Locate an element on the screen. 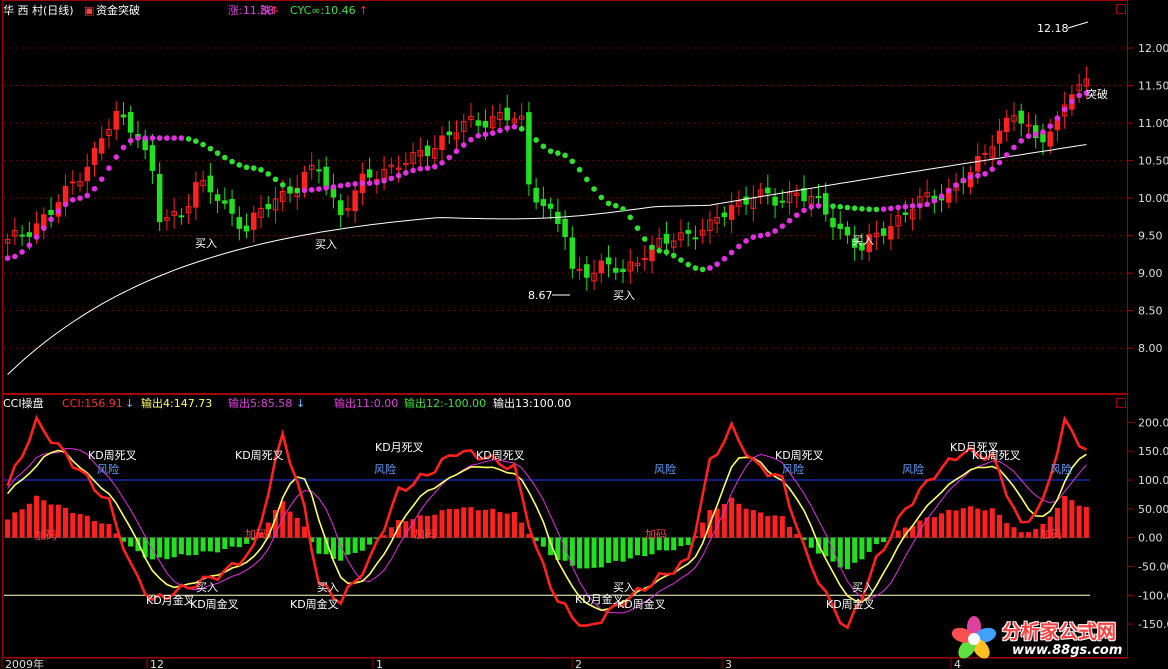 This screenshot has height=669, width=1168. lower-panel-maximize-button is located at coordinates (1121, 403).